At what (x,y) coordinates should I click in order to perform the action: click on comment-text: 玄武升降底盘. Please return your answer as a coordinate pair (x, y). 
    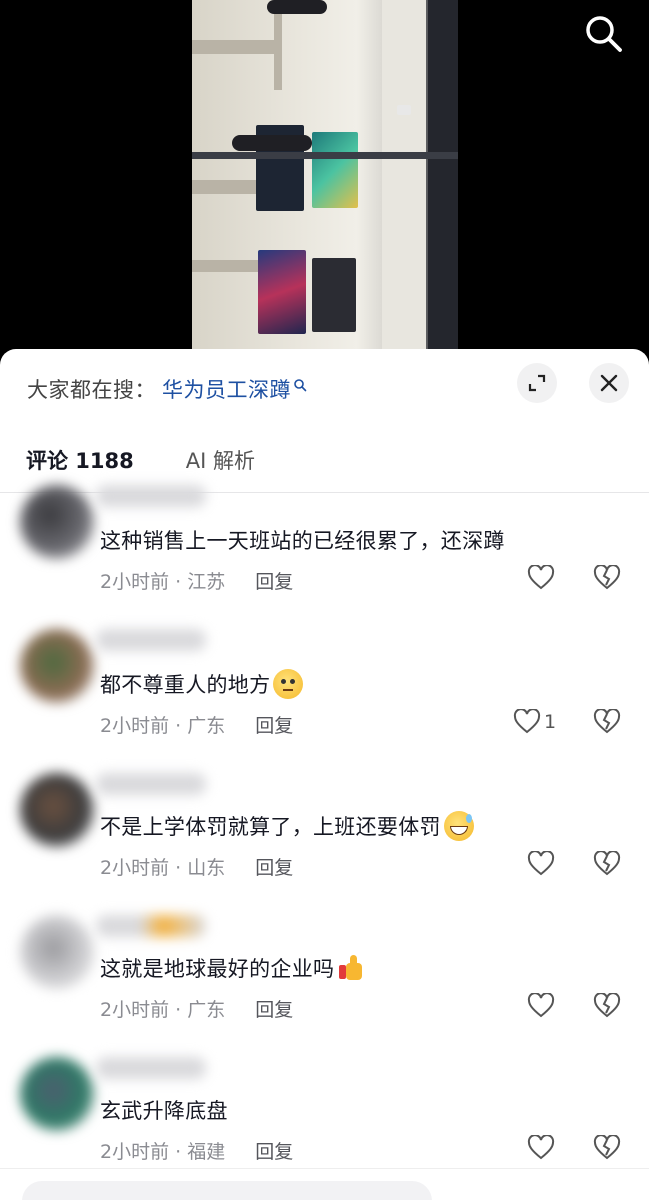
    Looking at the image, I should click on (164, 1110).